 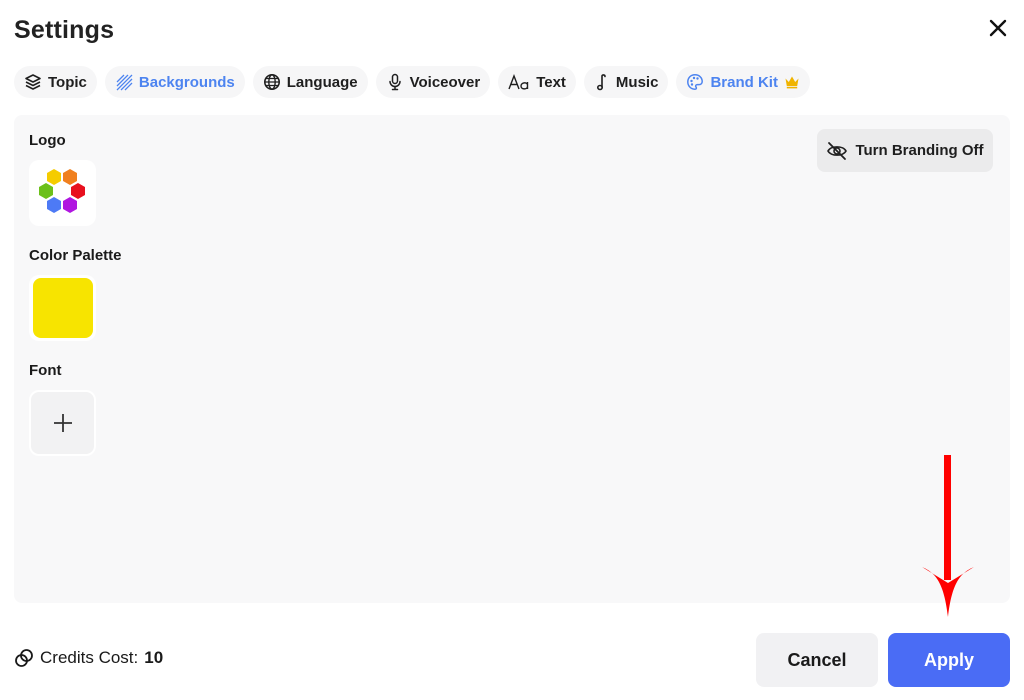 What do you see at coordinates (949, 660) in the screenshot?
I see `apply-button: Apply` at bounding box center [949, 660].